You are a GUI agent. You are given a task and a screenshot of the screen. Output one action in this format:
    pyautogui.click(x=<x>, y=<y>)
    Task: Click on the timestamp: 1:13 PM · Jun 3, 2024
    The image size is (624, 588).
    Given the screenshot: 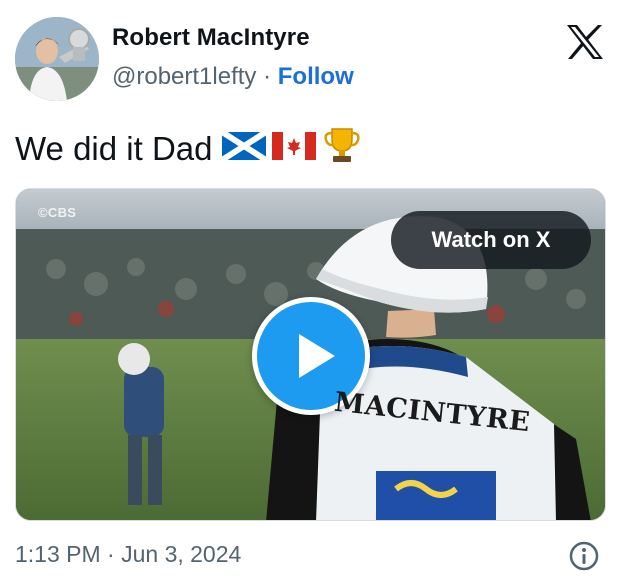 What is the action you would take?
    pyautogui.click(x=128, y=554)
    